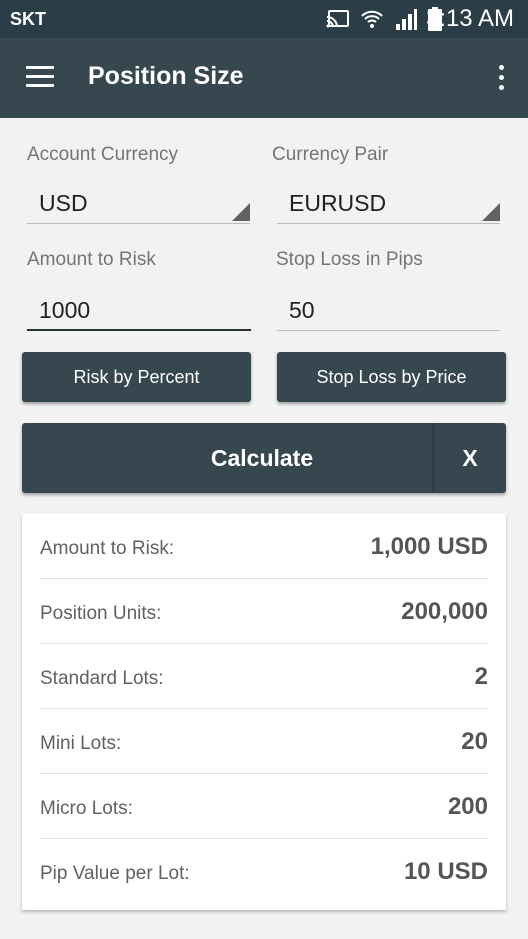  I want to click on hamburger-menu-icon, so click(41, 77).